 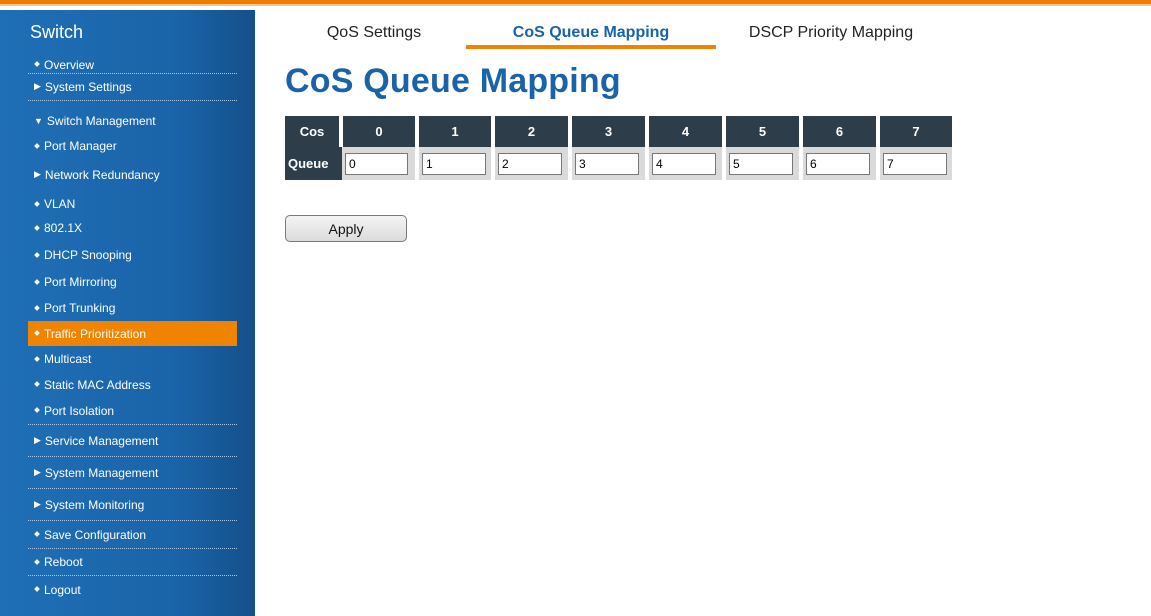 I want to click on sidebar-item-overview: Overview, so click(x=132, y=65).